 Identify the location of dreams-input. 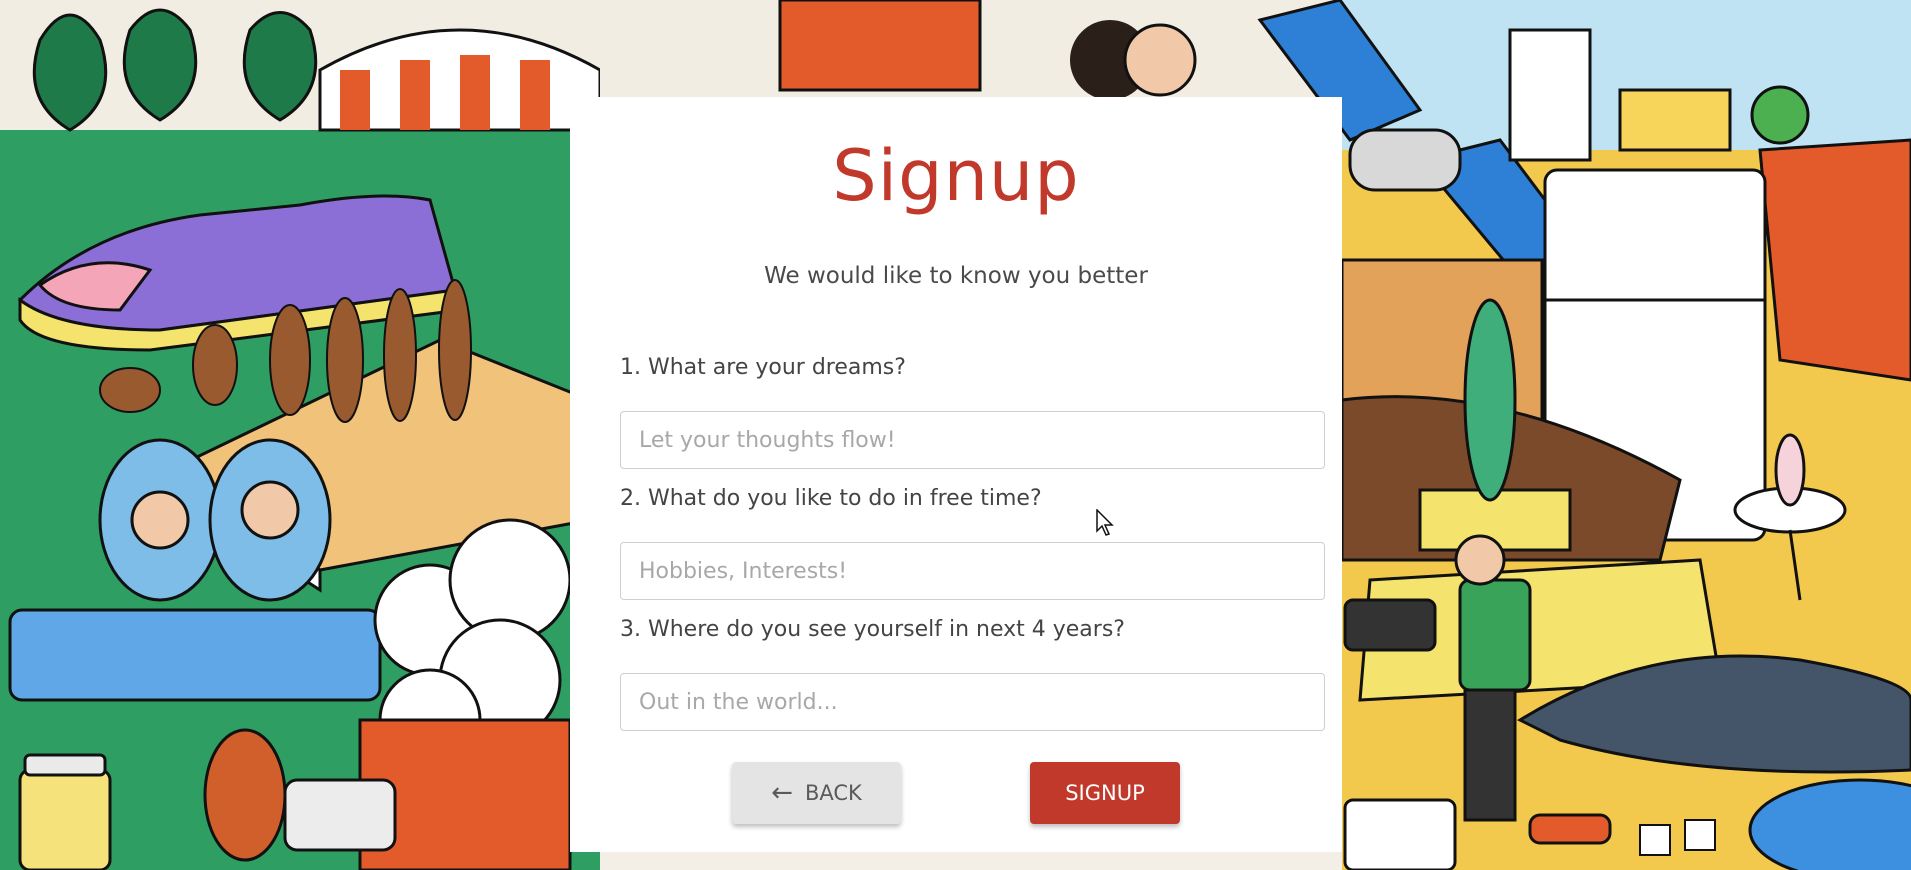
(972, 440).